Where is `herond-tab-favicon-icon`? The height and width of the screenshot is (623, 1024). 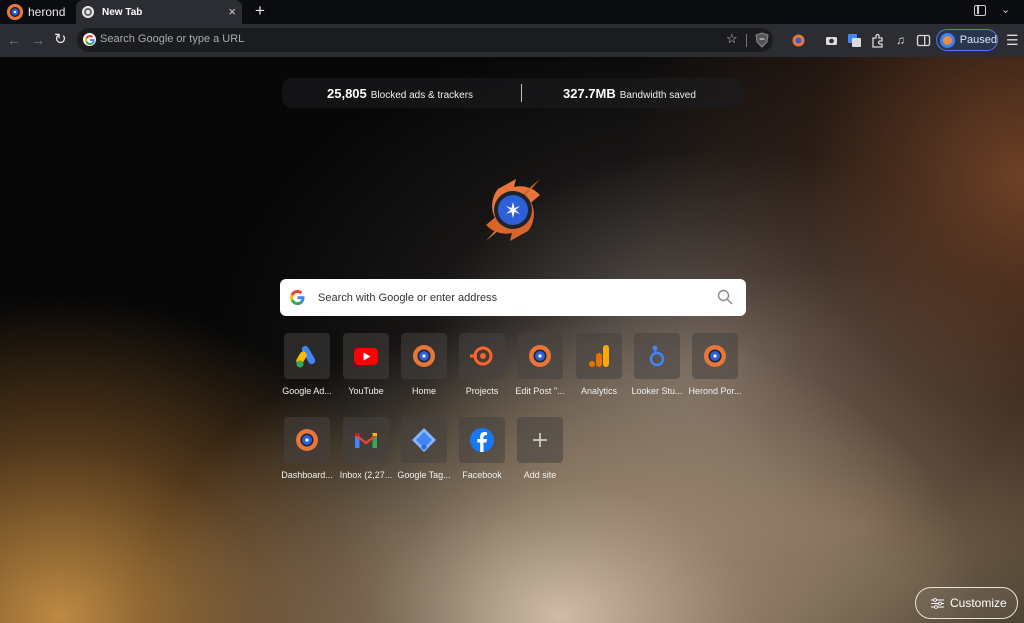 herond-tab-favicon-icon is located at coordinates (88, 12).